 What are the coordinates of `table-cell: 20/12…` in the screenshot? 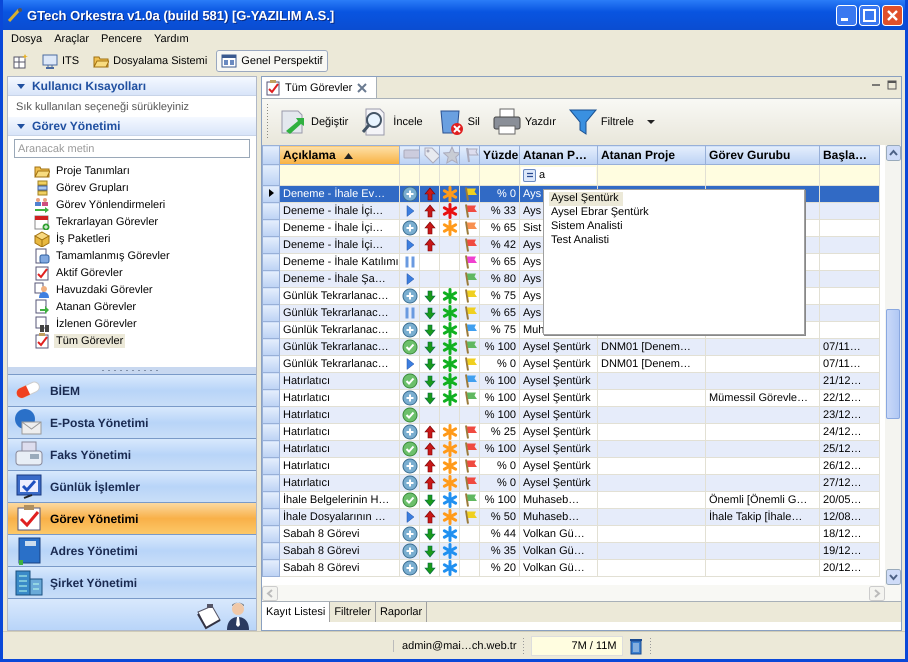 It's located at (842, 568).